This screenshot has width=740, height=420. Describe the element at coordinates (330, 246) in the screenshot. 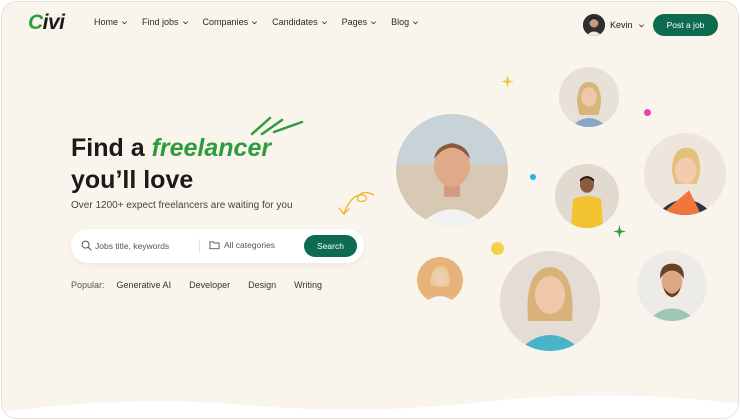

I see `search-button: Search` at that location.